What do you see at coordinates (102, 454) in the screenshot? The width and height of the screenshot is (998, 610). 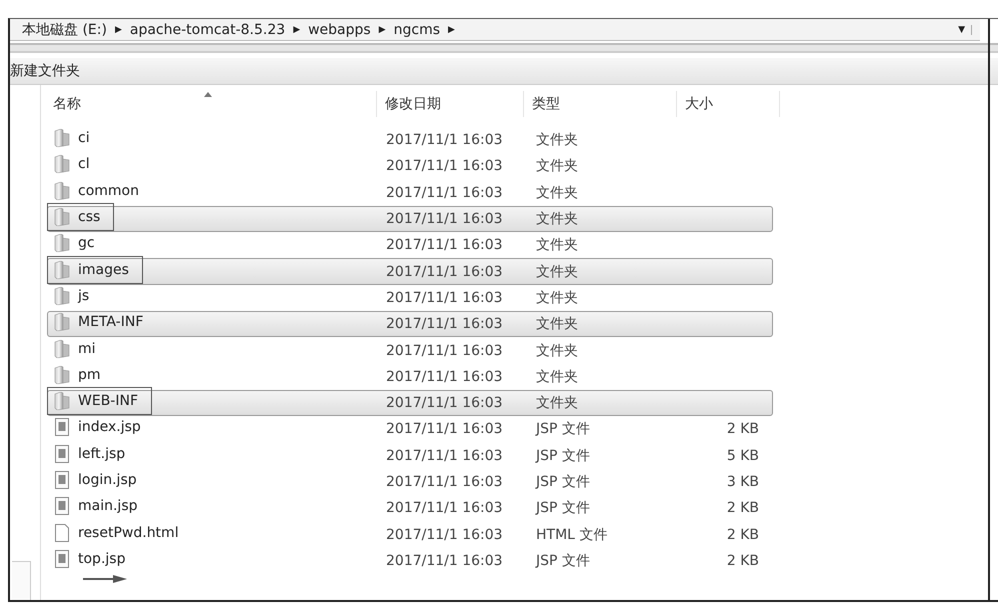 I see `file-name: left.jsp` at bounding box center [102, 454].